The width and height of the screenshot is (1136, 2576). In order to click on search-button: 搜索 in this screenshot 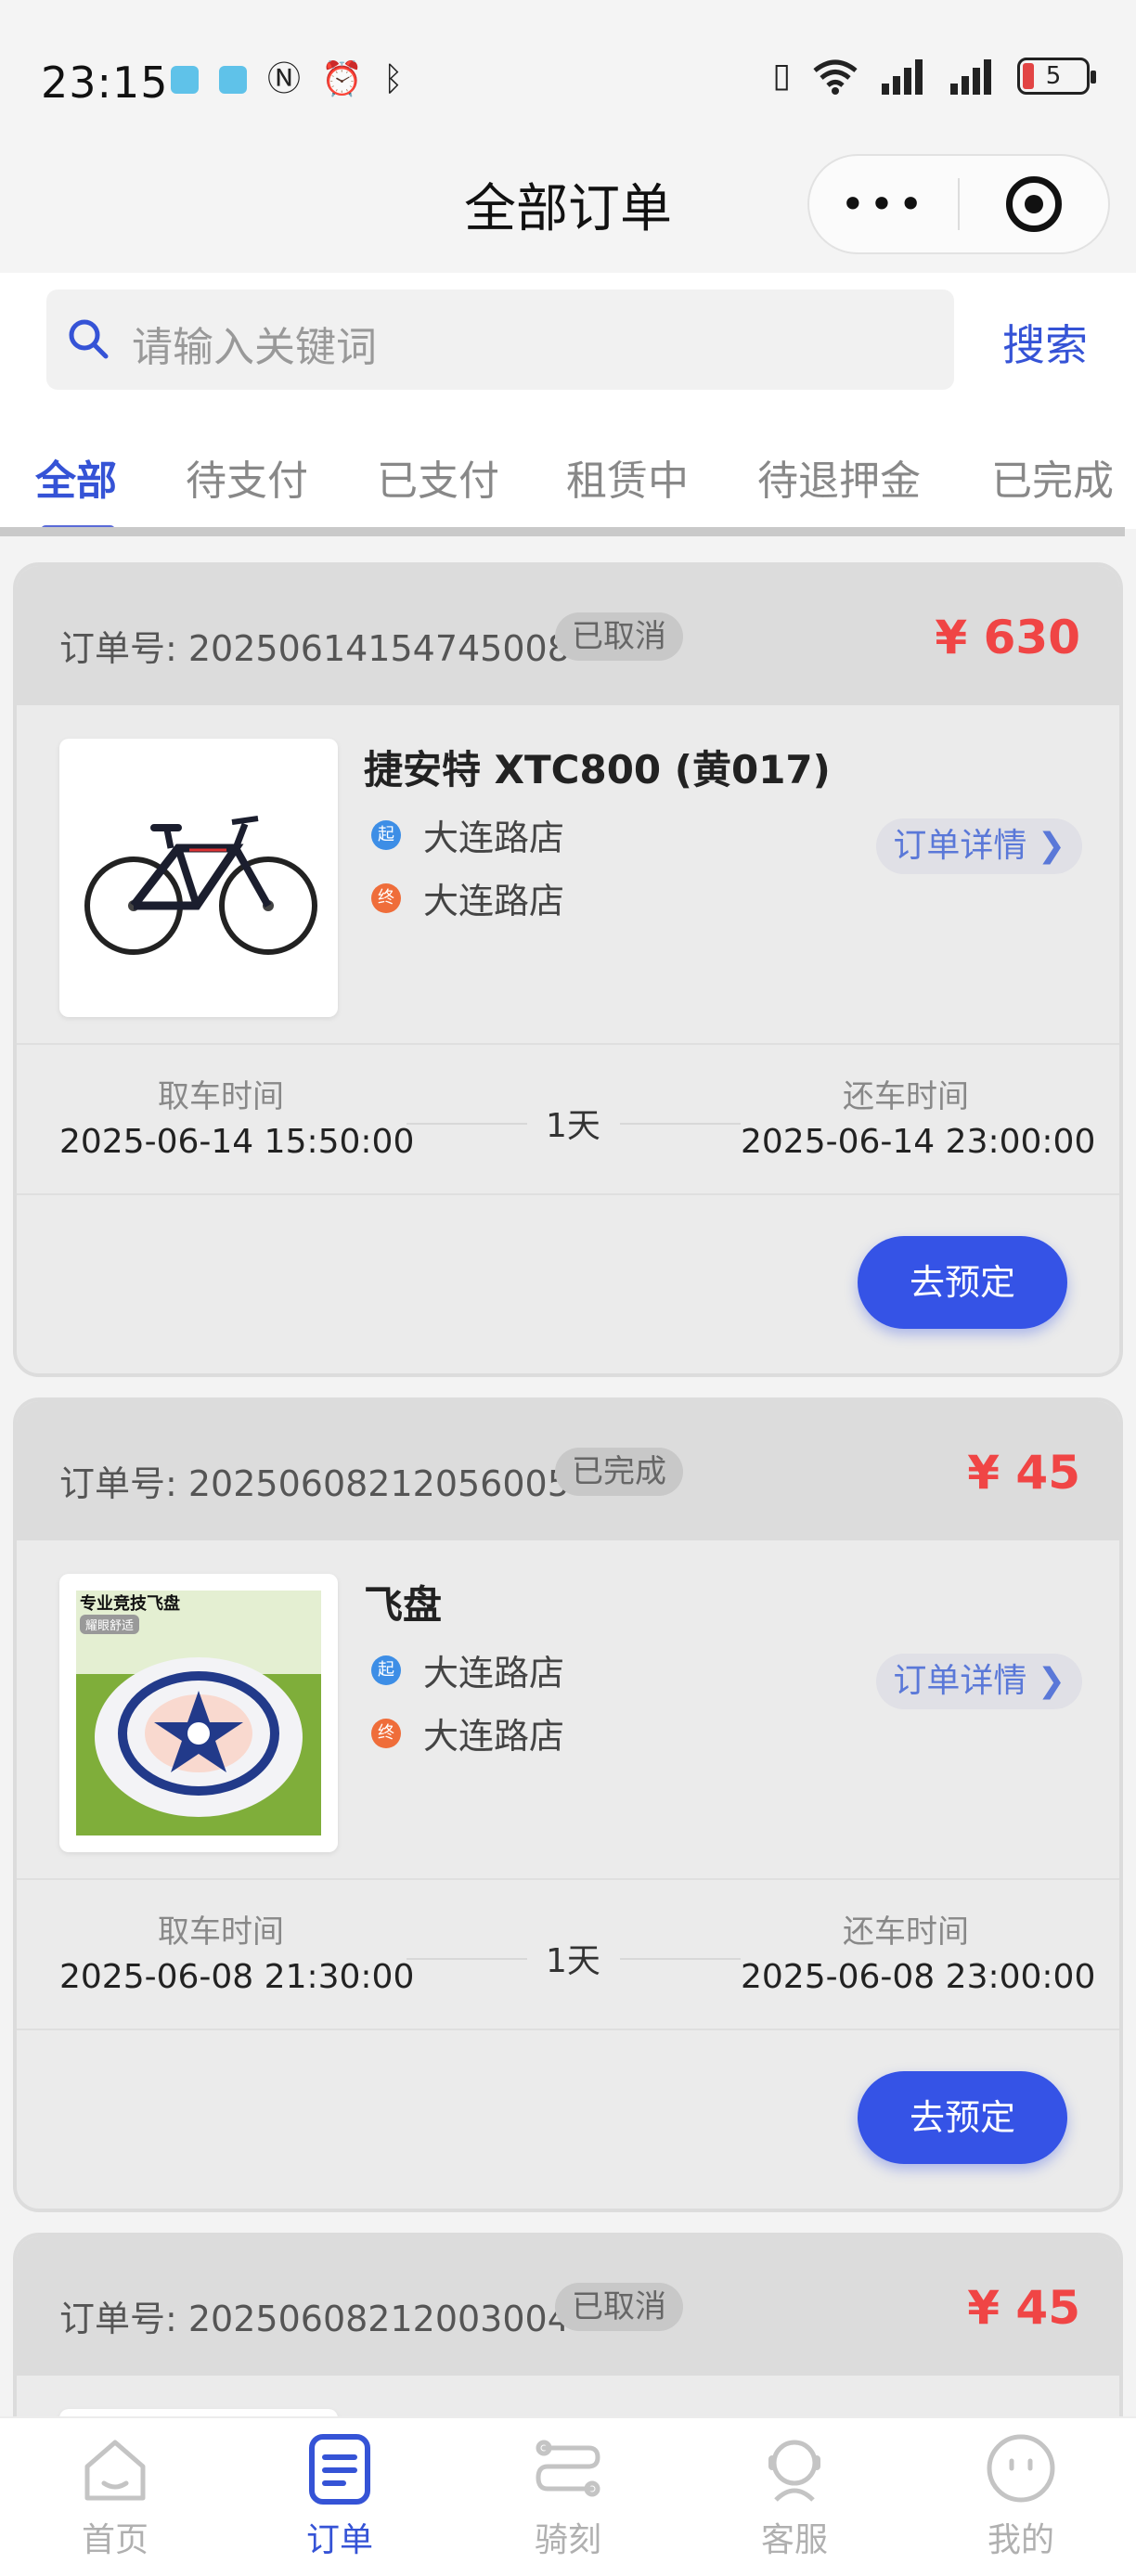, I will do `click(1045, 342)`.